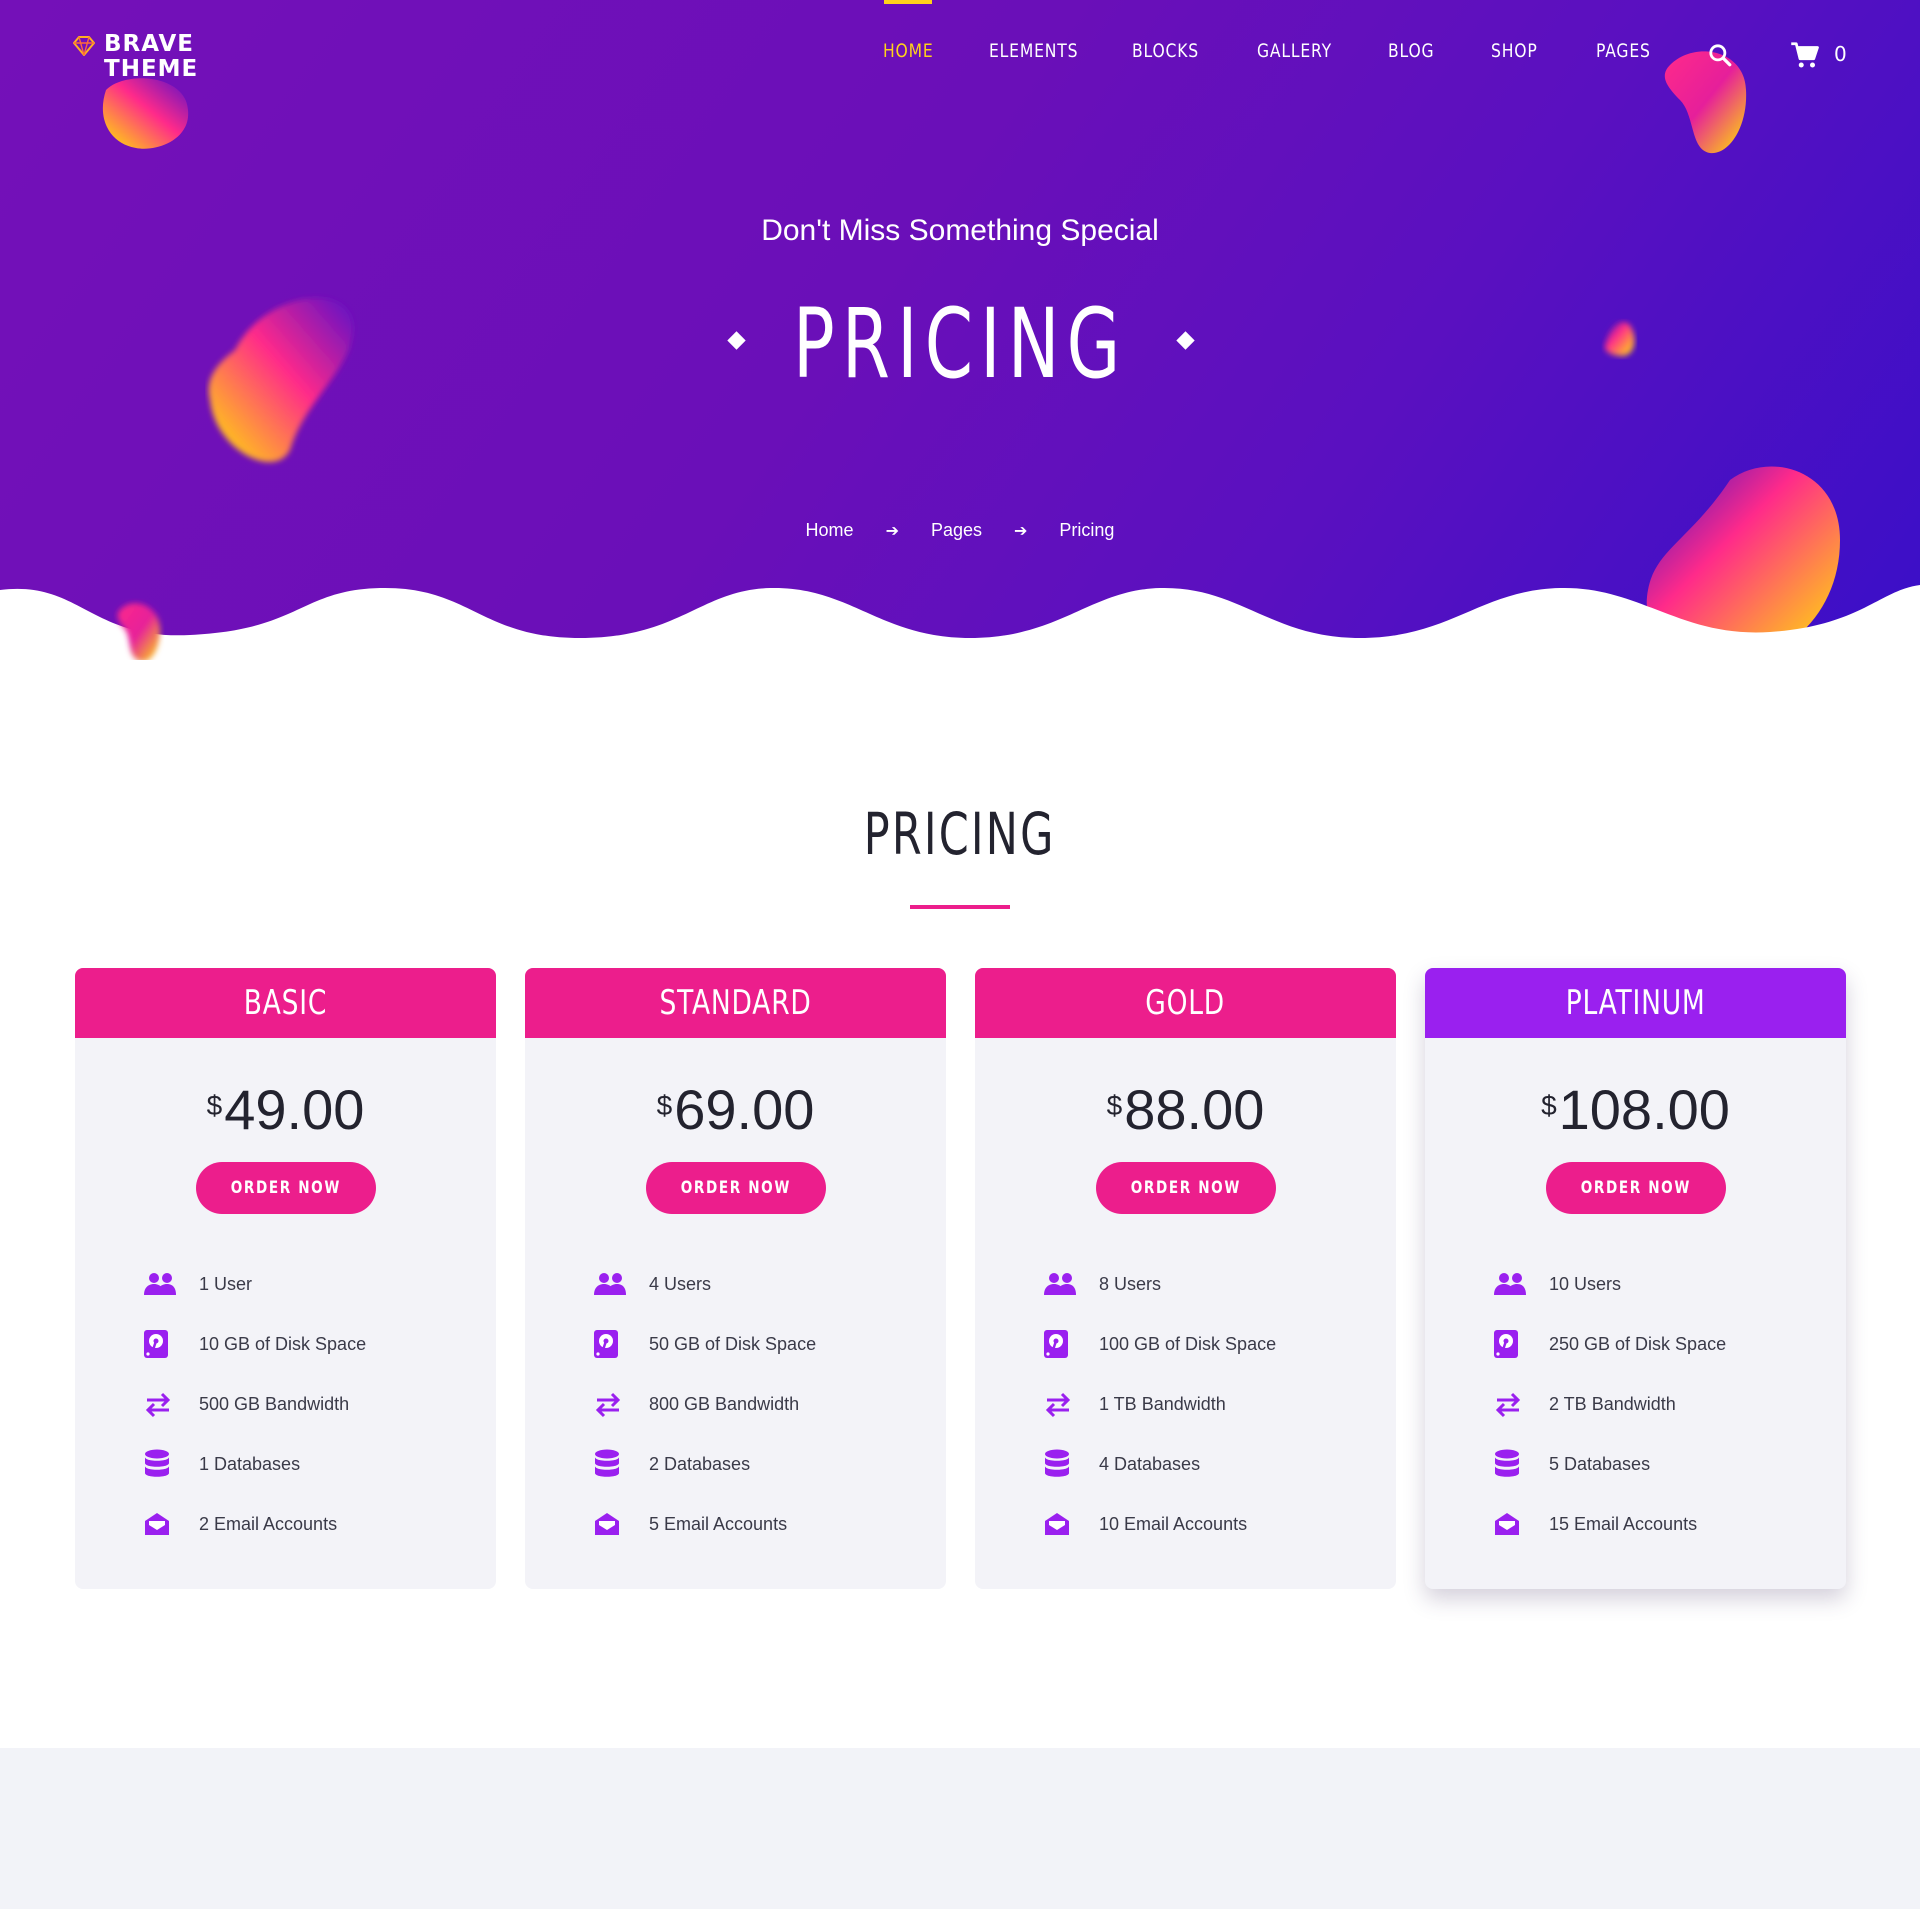 This screenshot has height=1909, width=1920. What do you see at coordinates (1585, 1283) in the screenshot?
I see `feature-text: 10 Users` at bounding box center [1585, 1283].